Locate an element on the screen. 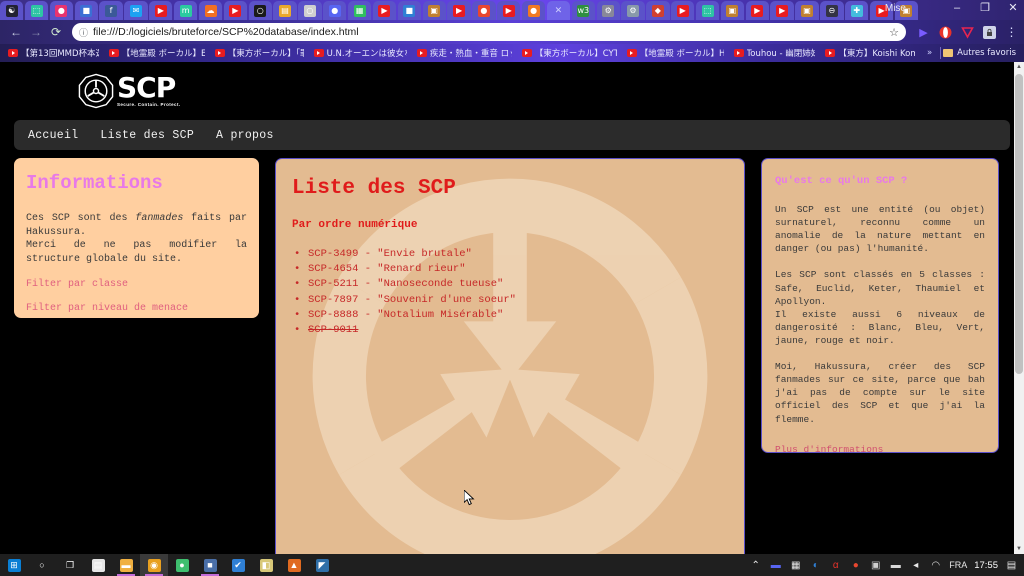 The height and width of the screenshot is (576, 1024). youtube-tab-3: ▶ is located at coordinates (384, 10).